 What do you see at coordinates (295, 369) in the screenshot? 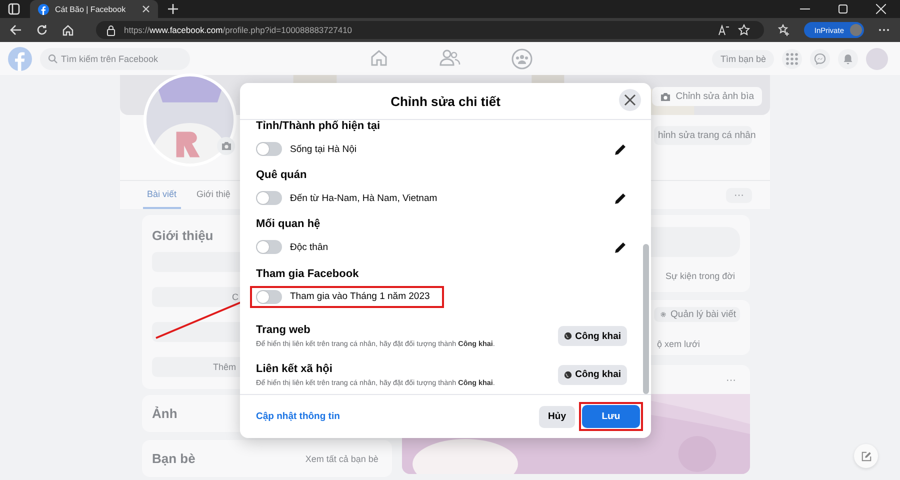
I see `section-heading: Liên kết xã hội` at bounding box center [295, 369].